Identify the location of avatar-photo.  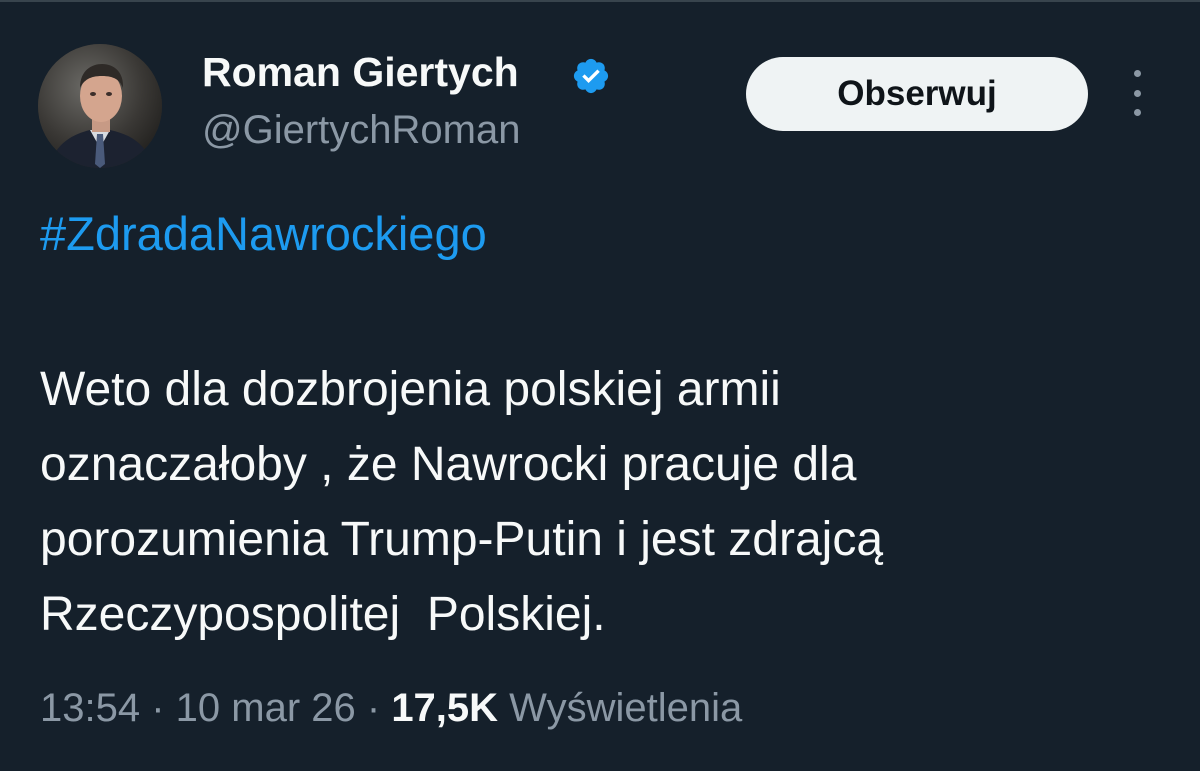
(100, 106).